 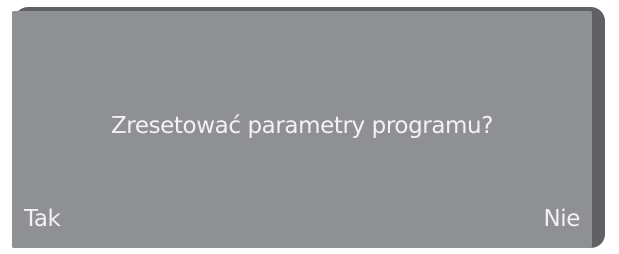 What do you see at coordinates (42, 219) in the screenshot?
I see `yes-softkey-button: Tak` at bounding box center [42, 219].